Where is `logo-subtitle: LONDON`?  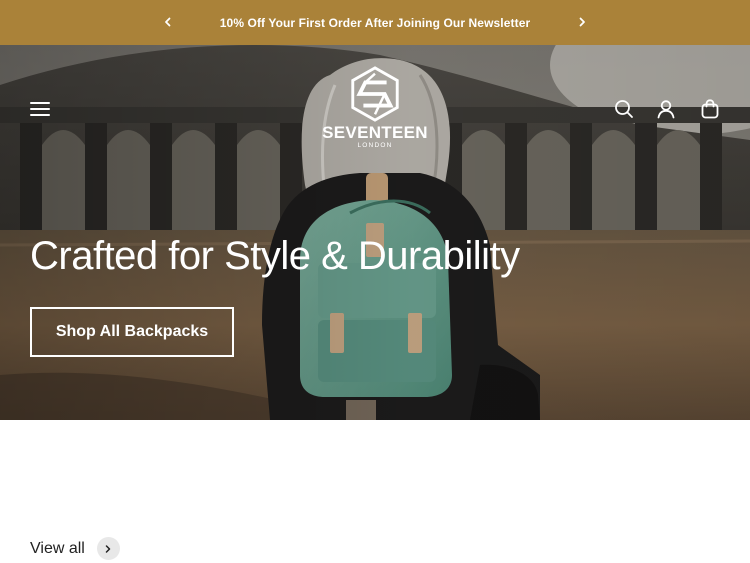 logo-subtitle: LONDON is located at coordinates (375, 145).